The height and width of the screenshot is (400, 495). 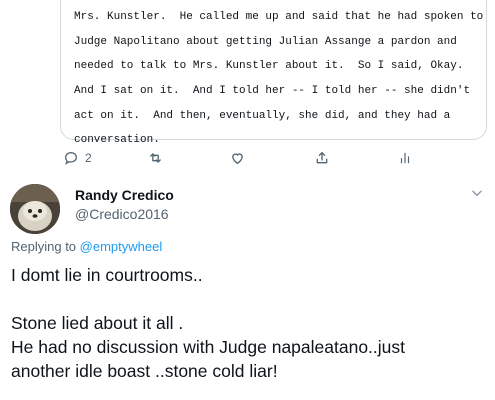 What do you see at coordinates (45, 246) in the screenshot?
I see `replying-to-label: Replying to` at bounding box center [45, 246].